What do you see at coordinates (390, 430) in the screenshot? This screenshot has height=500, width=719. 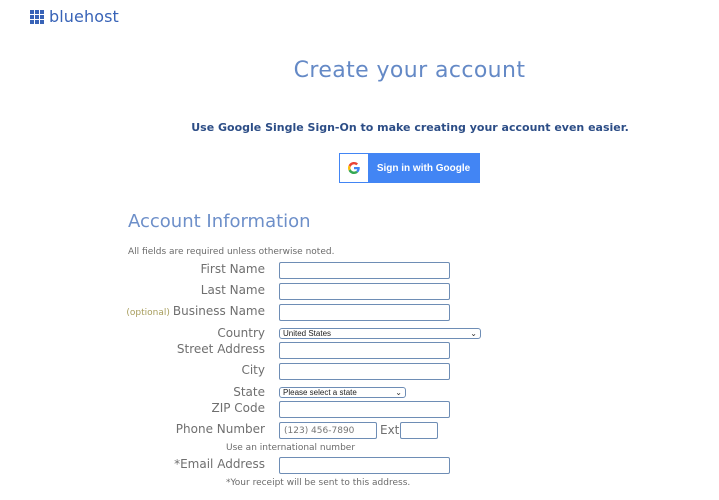 I see `phone-ext-label: Ext` at bounding box center [390, 430].